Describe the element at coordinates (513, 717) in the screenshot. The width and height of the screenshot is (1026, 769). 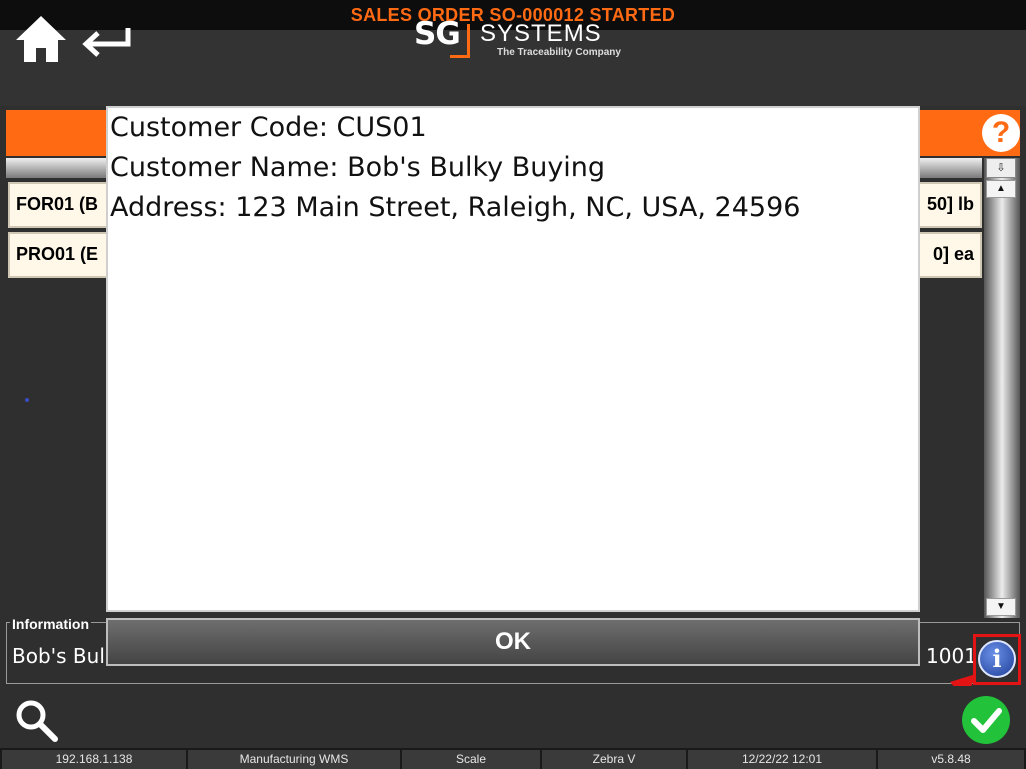
I see `footer-bar` at that location.